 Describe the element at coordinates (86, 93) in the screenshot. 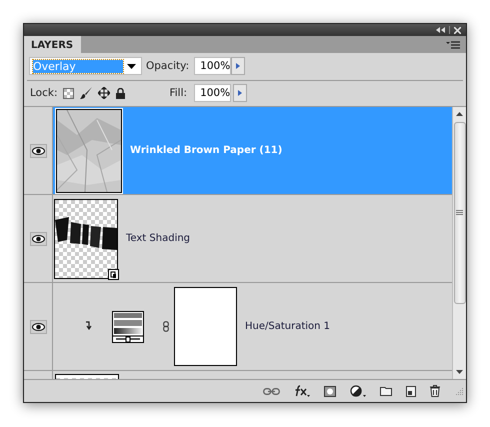

I see `brush-icon` at that location.